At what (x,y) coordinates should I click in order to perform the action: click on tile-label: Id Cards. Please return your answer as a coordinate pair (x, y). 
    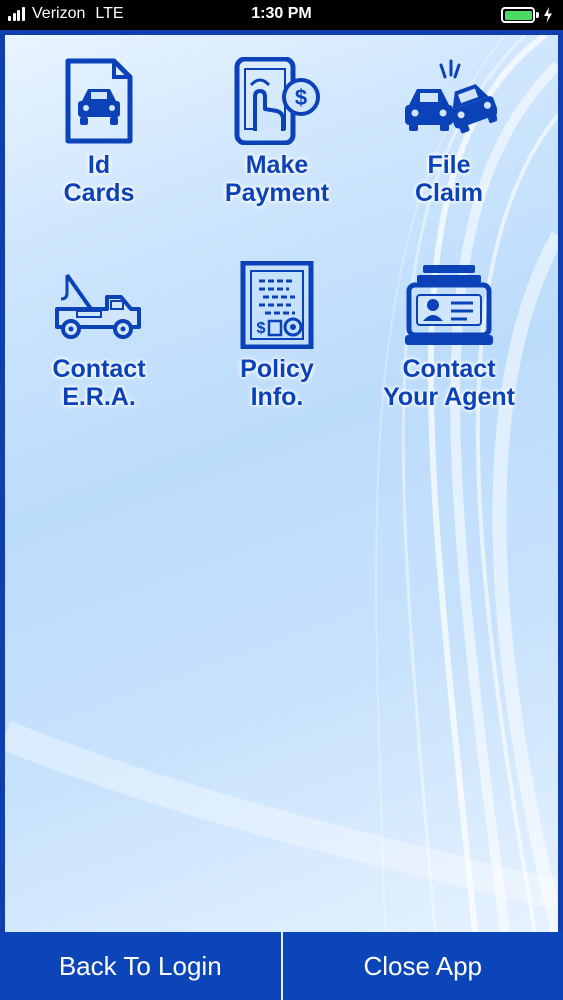
    Looking at the image, I should click on (99, 179).